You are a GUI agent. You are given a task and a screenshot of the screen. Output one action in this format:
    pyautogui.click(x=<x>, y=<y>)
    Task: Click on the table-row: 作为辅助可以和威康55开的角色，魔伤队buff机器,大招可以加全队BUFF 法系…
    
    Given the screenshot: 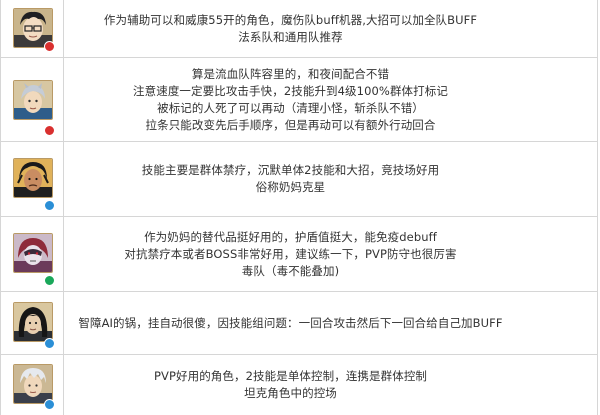 What is the action you would take?
    pyautogui.click(x=299, y=29)
    